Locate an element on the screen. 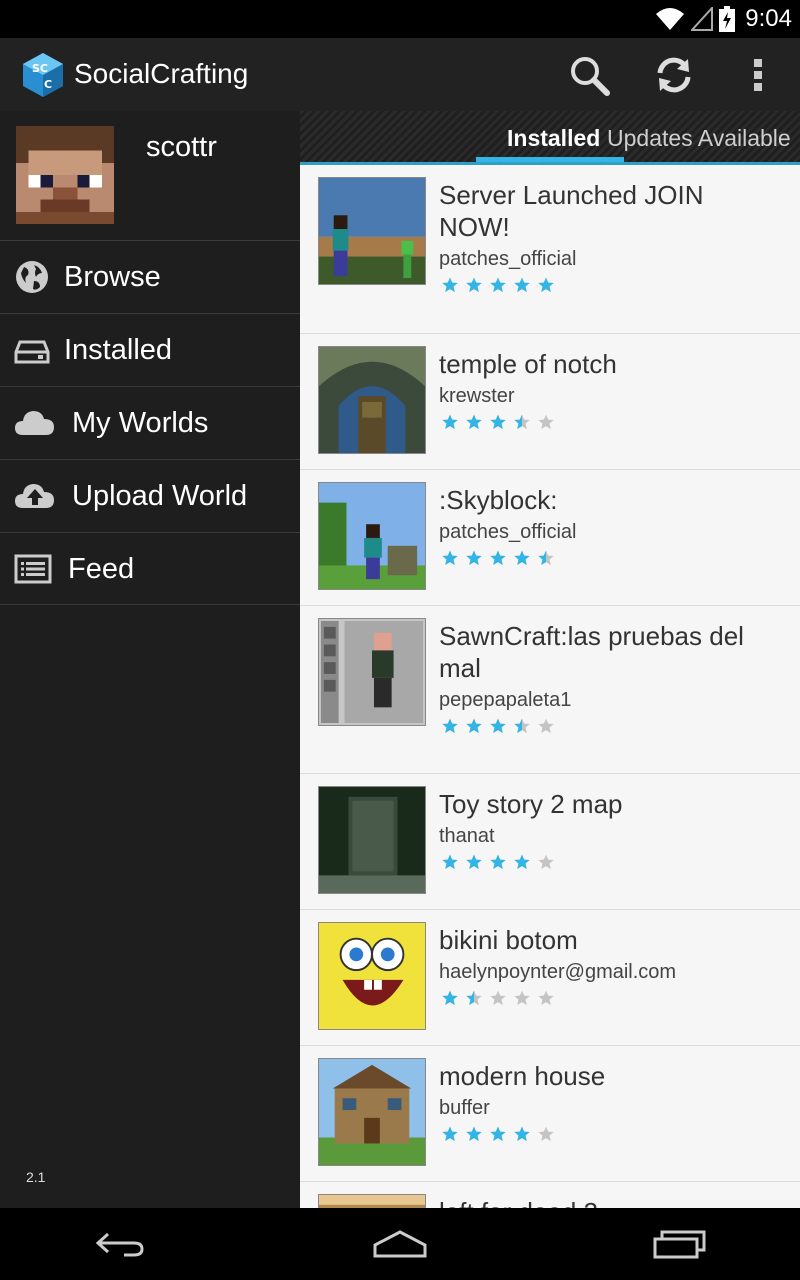 Image resolution: width=800 pixels, height=1280 pixels. refresh-button is located at coordinates (674, 75).